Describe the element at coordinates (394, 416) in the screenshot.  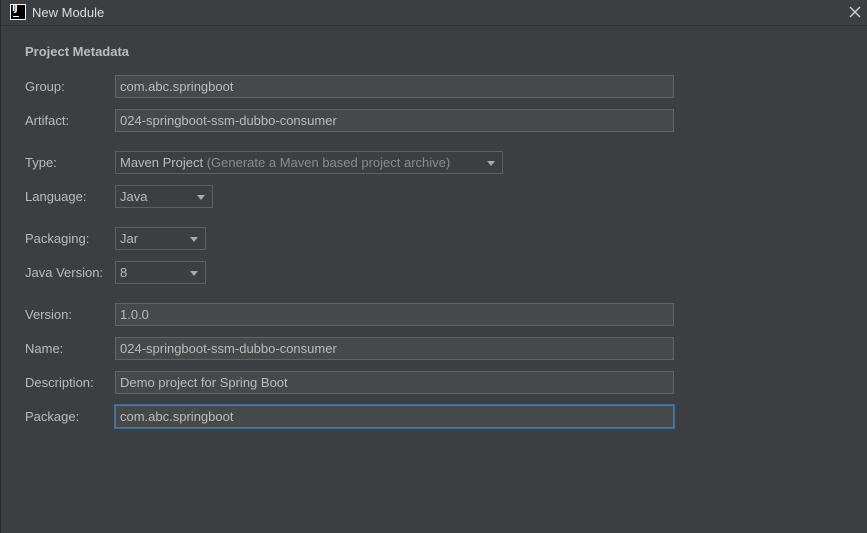
I see `package-field: com.abc.springboot` at that location.